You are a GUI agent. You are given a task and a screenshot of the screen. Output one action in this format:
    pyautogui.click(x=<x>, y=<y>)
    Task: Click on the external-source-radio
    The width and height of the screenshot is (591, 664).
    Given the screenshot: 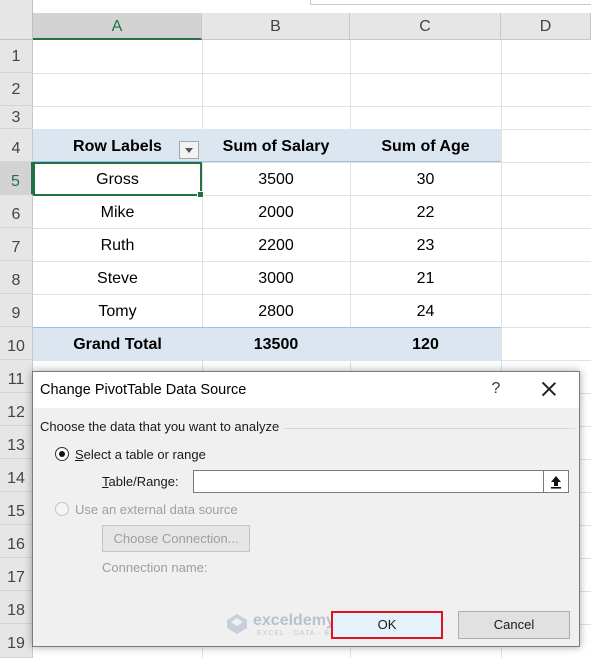 What is the action you would take?
    pyautogui.click(x=62, y=509)
    